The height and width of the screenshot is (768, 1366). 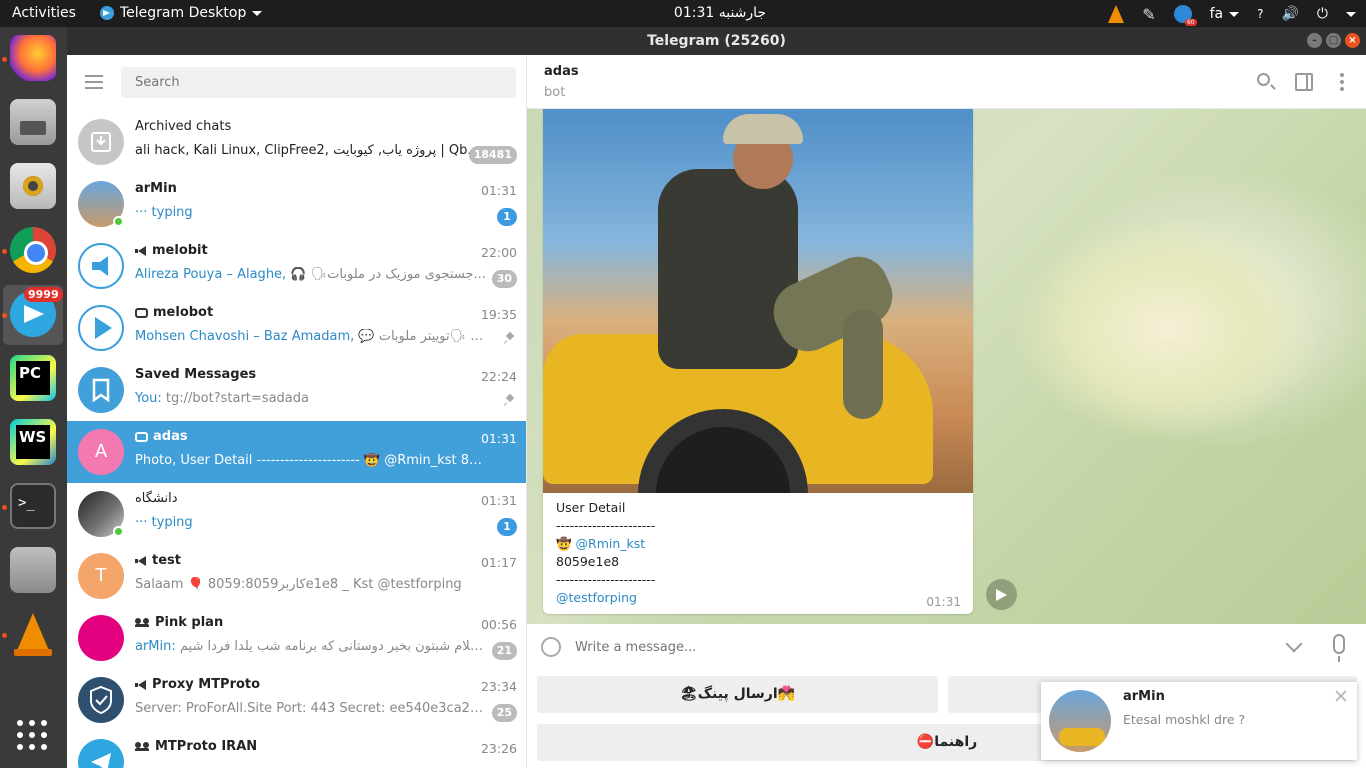 I want to click on notification-text: Etesal moshkl dre ?, so click(x=1184, y=719).